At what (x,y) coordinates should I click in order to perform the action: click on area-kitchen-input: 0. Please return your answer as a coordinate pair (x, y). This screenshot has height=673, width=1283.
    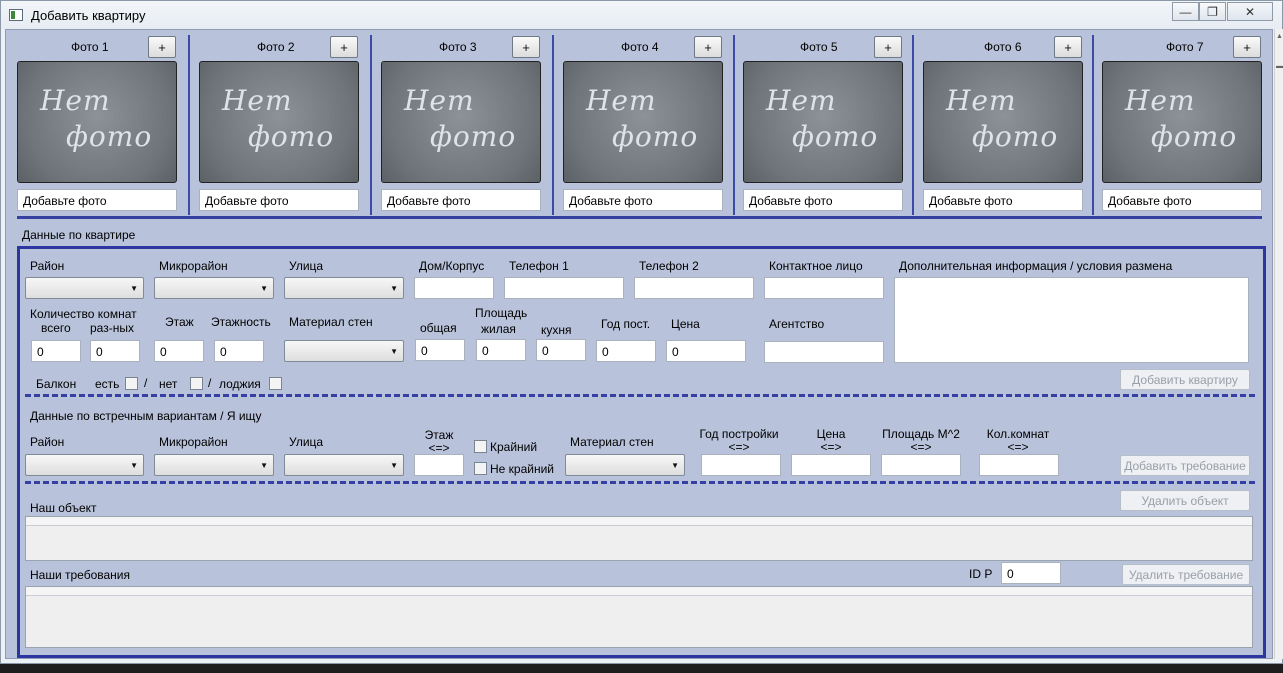
    Looking at the image, I should click on (561, 350).